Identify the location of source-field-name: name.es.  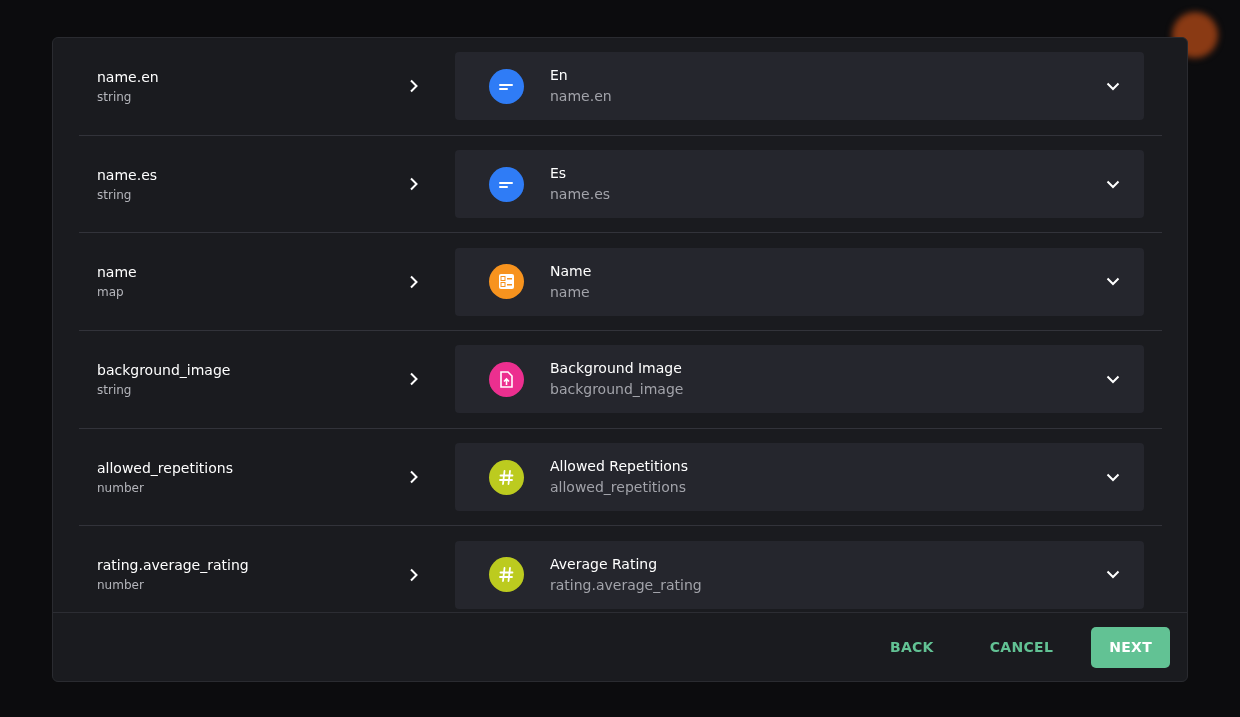
(128, 175).